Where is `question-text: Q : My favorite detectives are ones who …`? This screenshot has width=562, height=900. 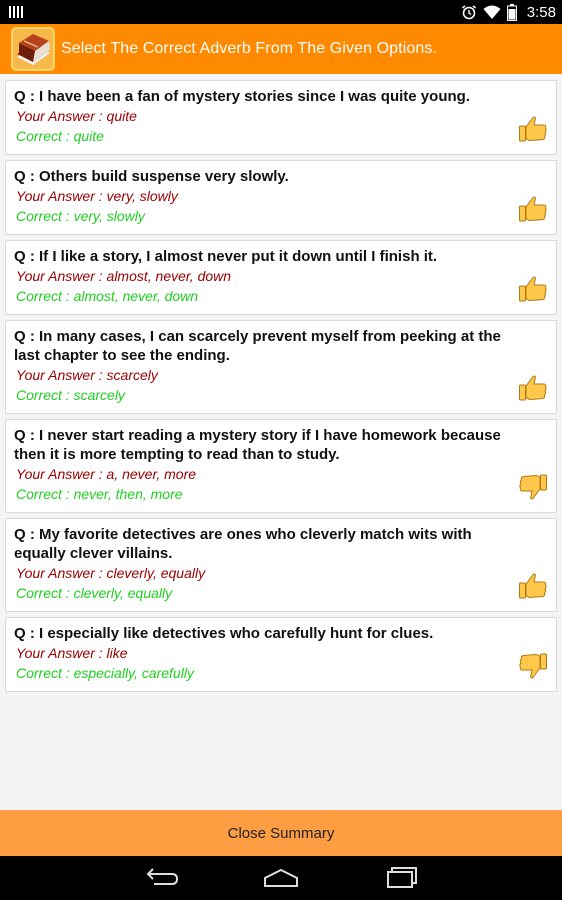
question-text: Q : My favorite detectives are ones who … is located at coordinates (243, 544).